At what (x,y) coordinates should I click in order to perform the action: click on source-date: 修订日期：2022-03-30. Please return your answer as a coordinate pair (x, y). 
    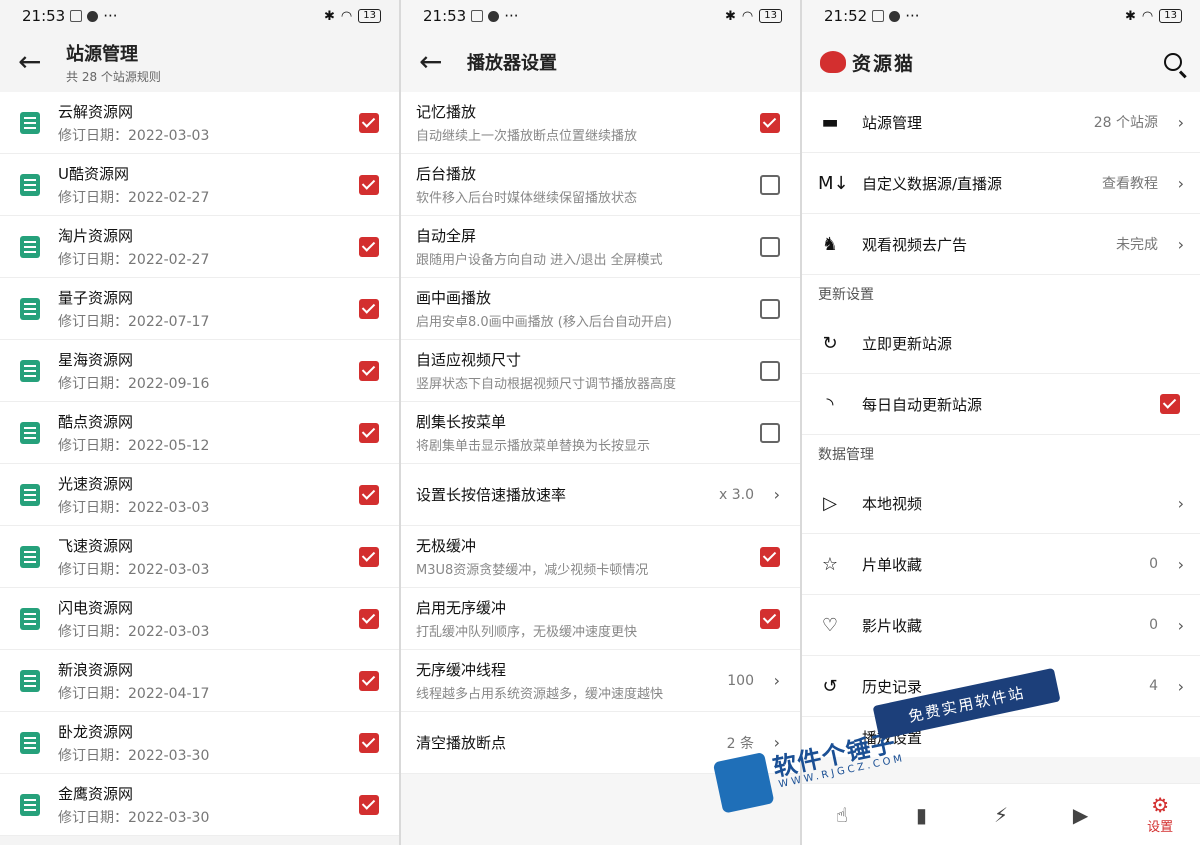
    Looking at the image, I should click on (134, 817).